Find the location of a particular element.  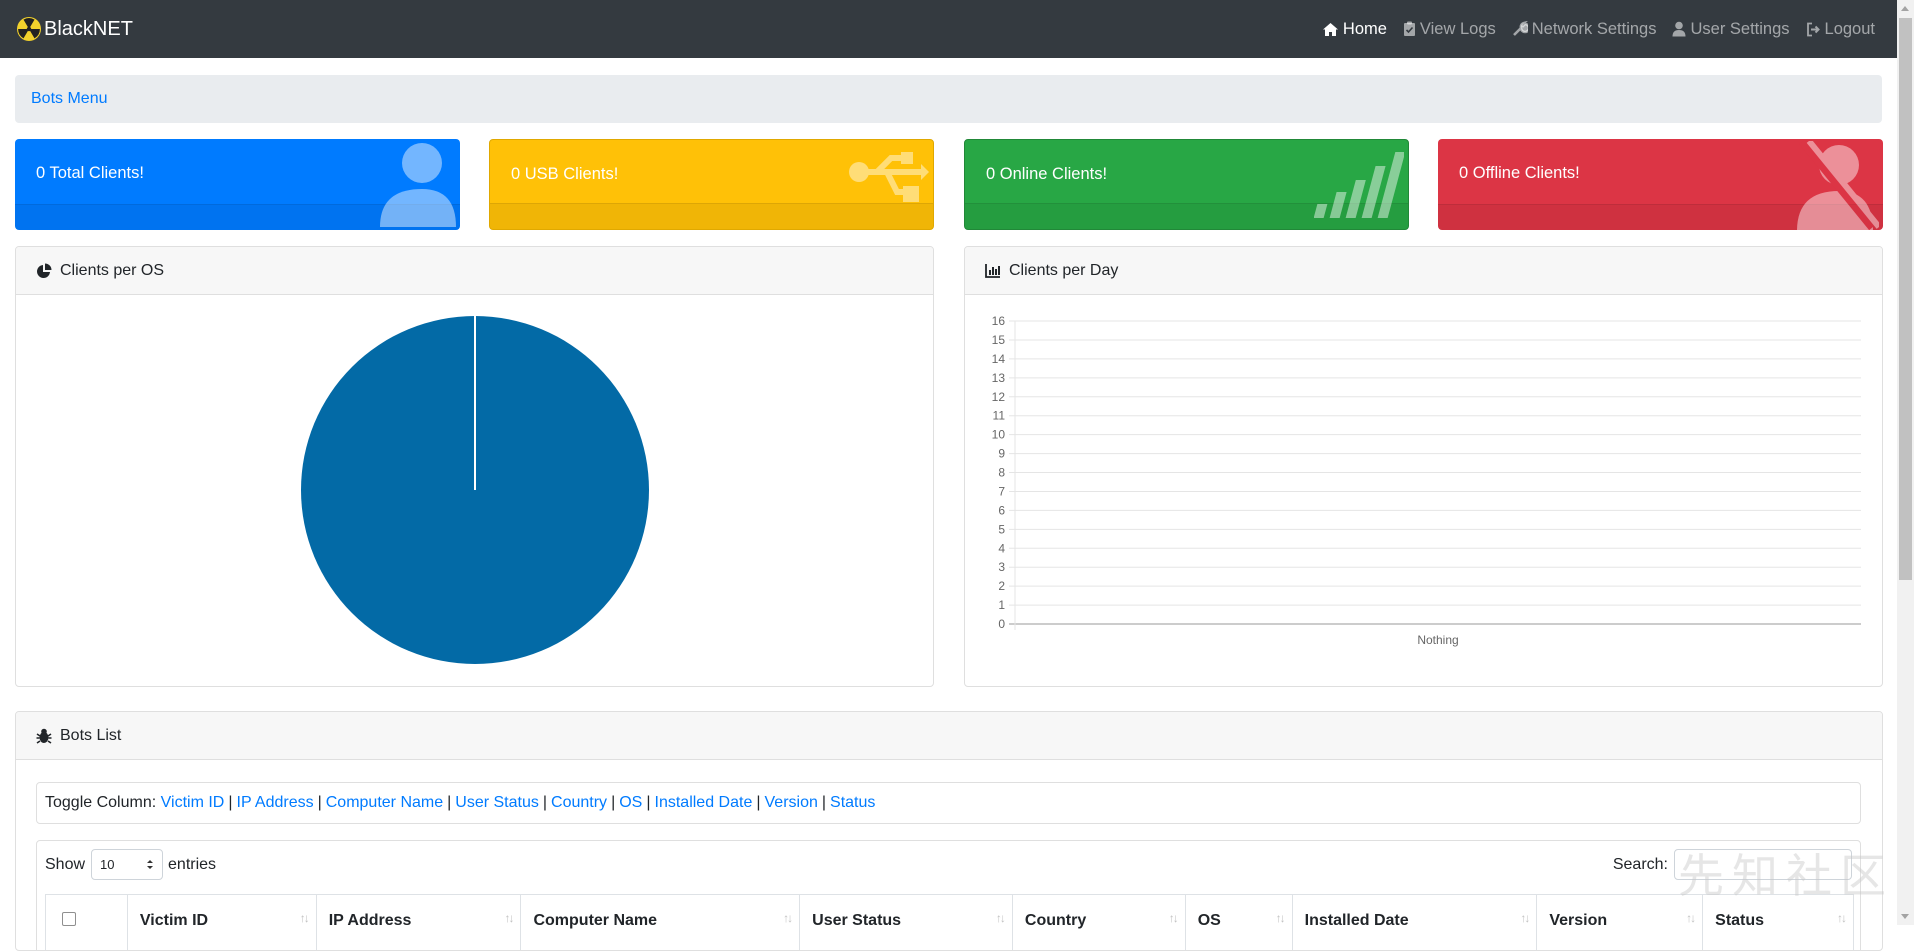

nav-user-settings-label: User Settings is located at coordinates (1740, 28).